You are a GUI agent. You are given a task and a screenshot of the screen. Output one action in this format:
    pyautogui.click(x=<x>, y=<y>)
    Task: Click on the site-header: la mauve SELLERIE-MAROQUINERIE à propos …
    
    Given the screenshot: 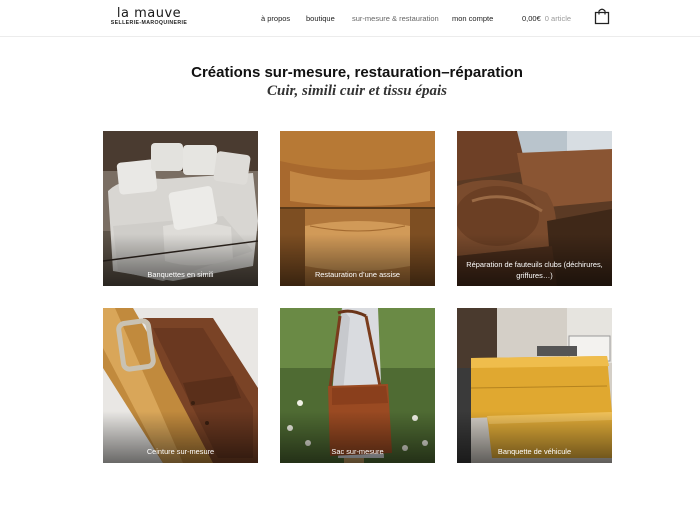 What is the action you would take?
    pyautogui.click(x=350, y=18)
    